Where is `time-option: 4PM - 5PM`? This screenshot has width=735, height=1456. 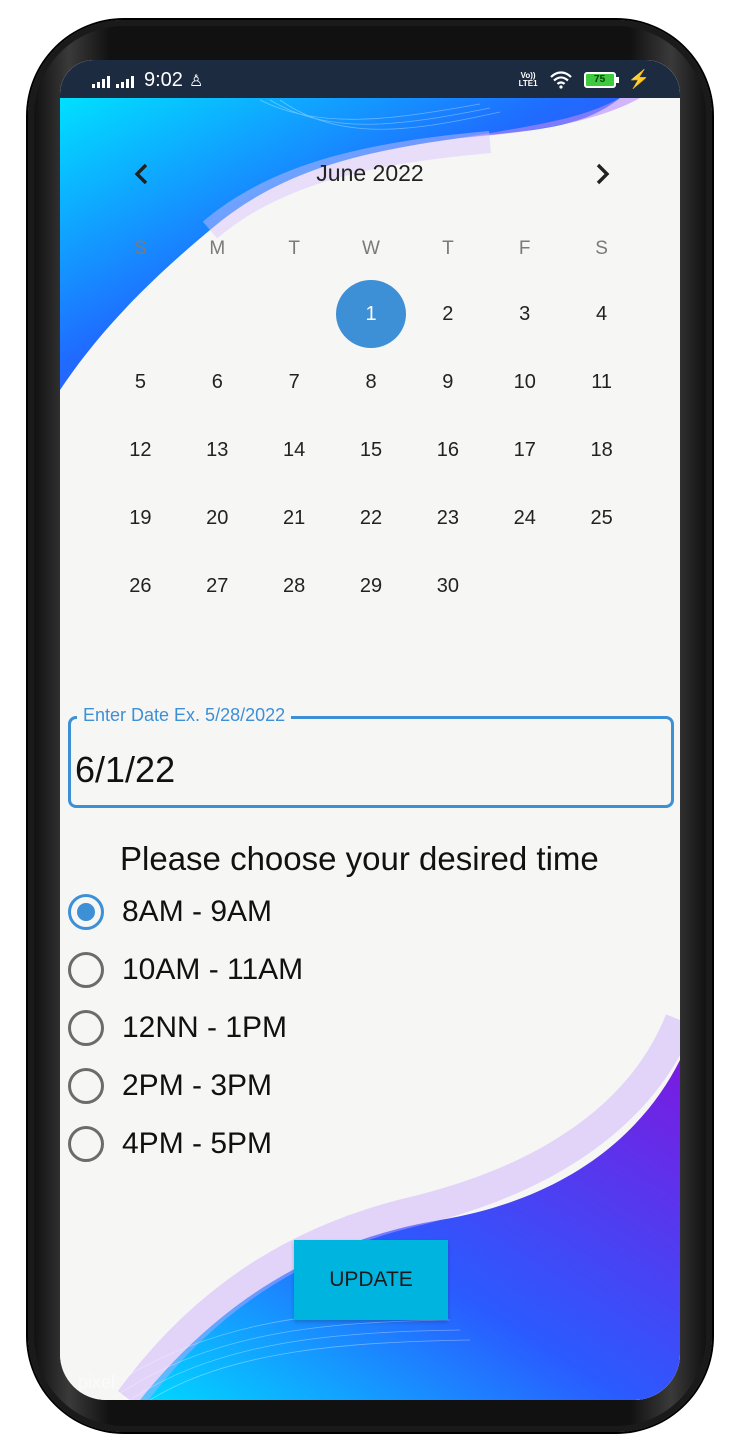
time-option: 4PM - 5PM is located at coordinates (170, 1144).